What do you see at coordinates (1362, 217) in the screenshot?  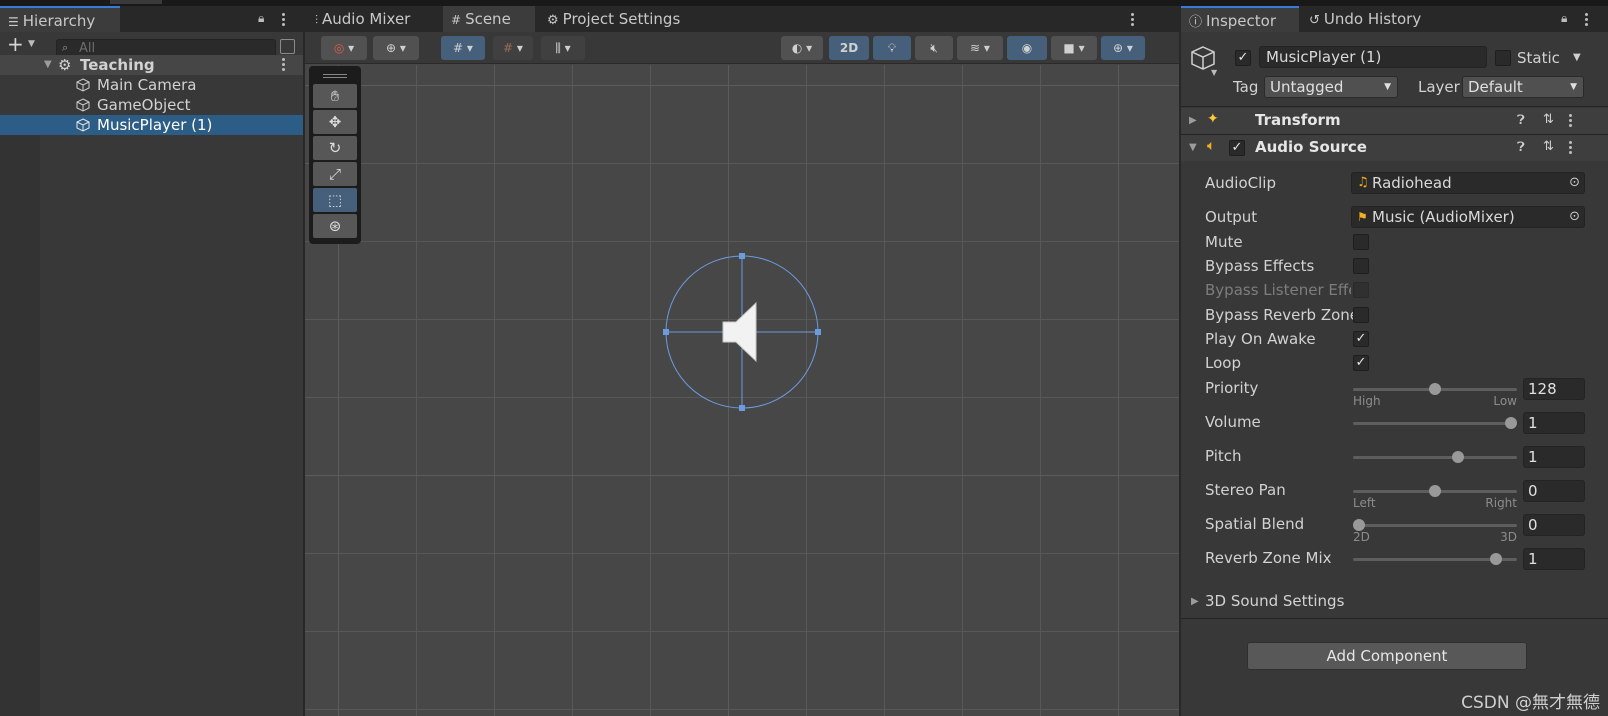 I see `mixer-group-icon: ⚑` at bounding box center [1362, 217].